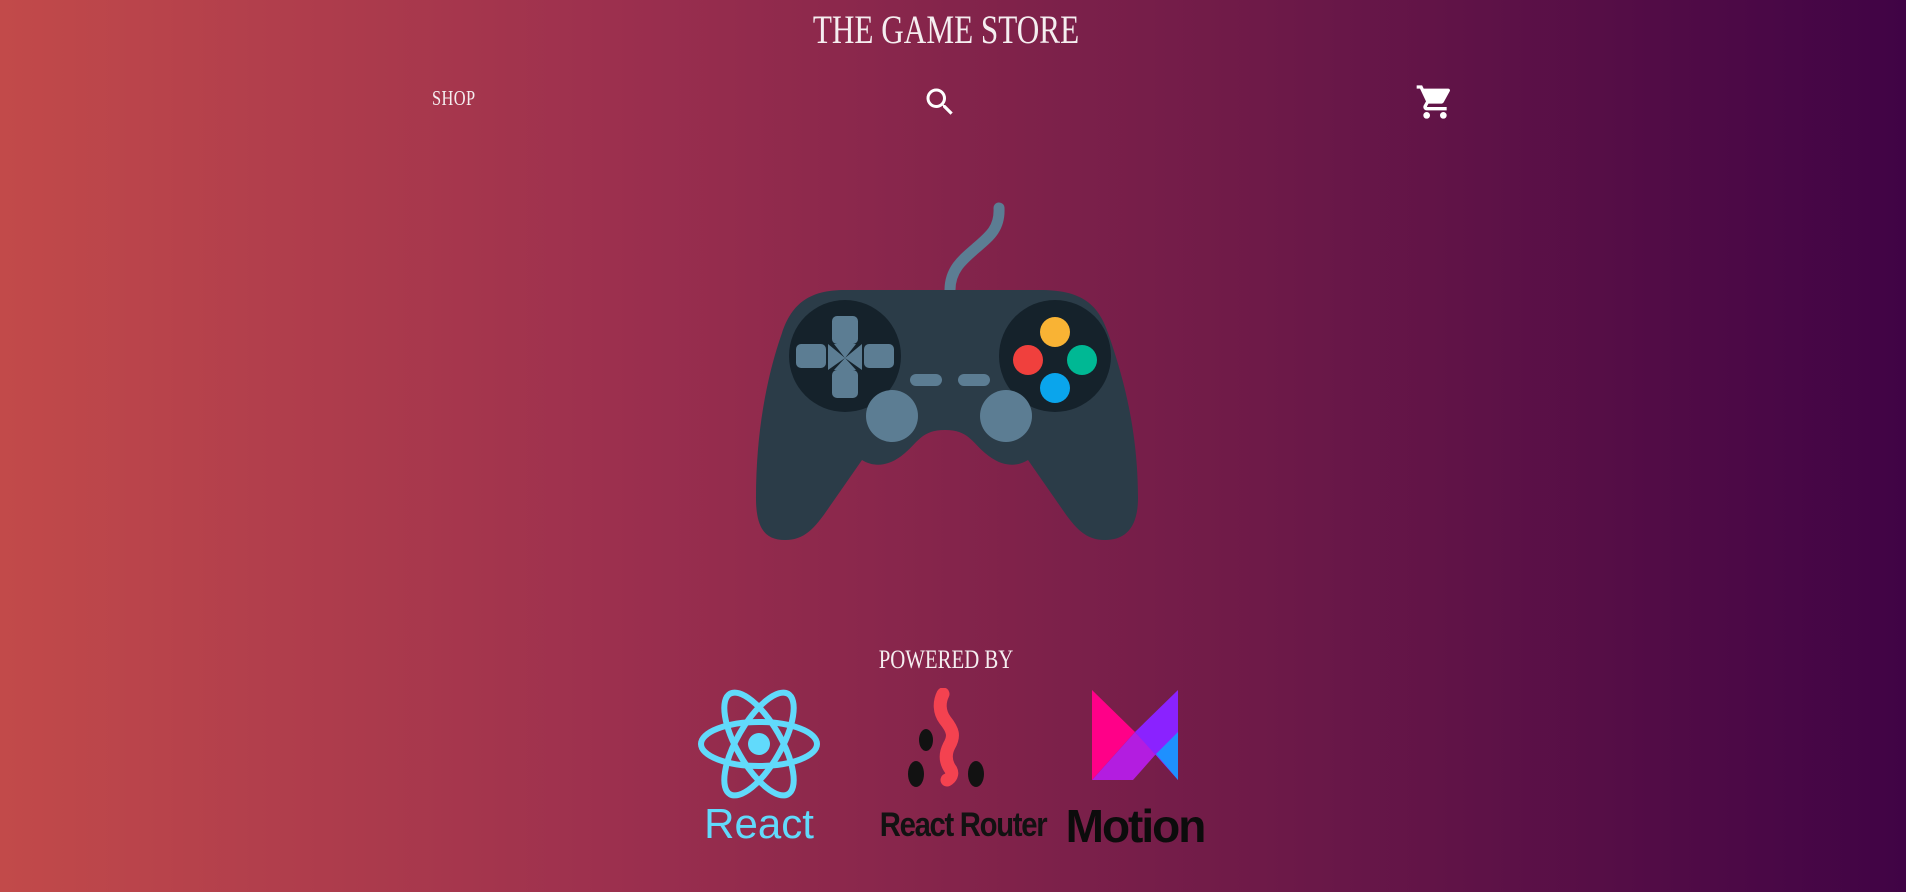 The width and height of the screenshot is (1906, 892). Describe the element at coordinates (759, 744) in the screenshot. I see `react-atom-icon` at that location.